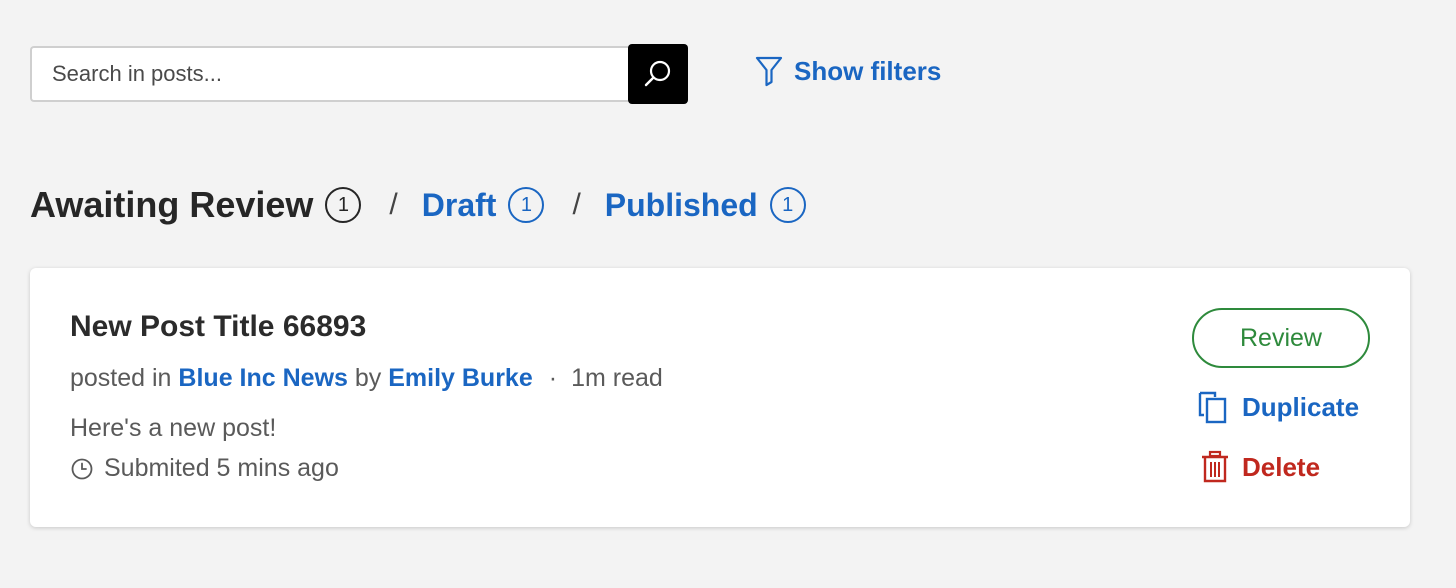 Image resolution: width=1456 pixels, height=588 pixels. What do you see at coordinates (1281, 466) in the screenshot?
I see `delete-label: Delete` at bounding box center [1281, 466].